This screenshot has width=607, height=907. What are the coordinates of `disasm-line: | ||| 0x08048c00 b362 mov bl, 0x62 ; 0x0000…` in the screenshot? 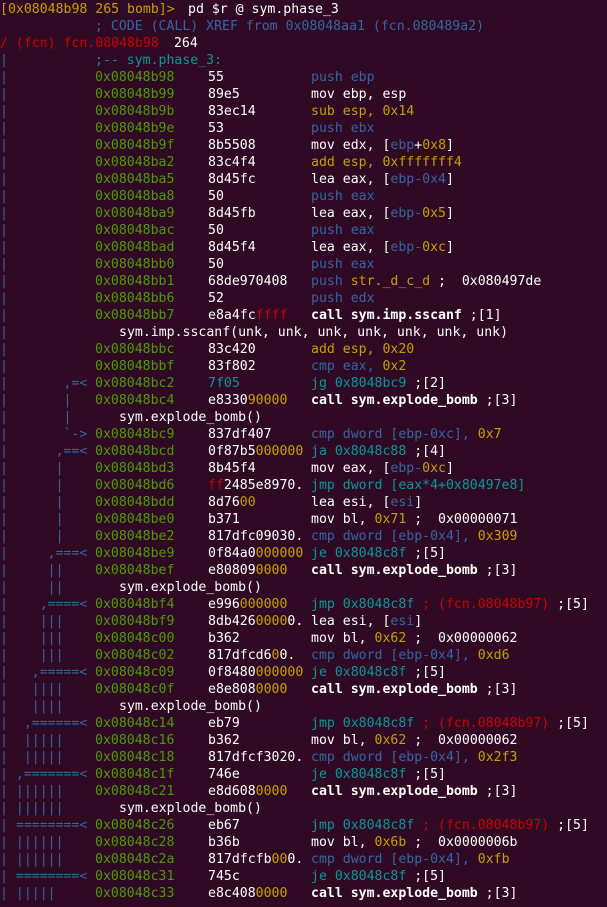 It's located at (303, 638).